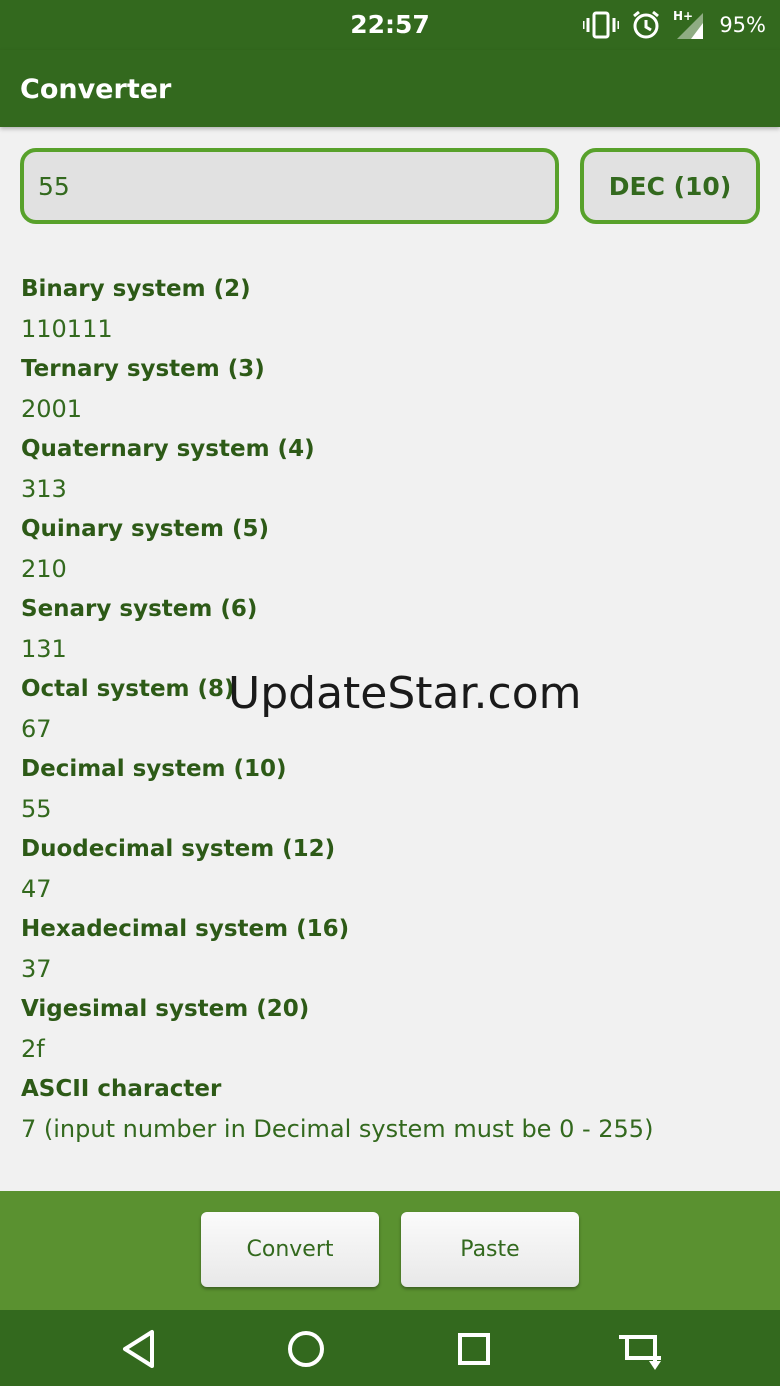  I want to click on result-label-duodecimal: Duodecimal system (12), so click(178, 849).